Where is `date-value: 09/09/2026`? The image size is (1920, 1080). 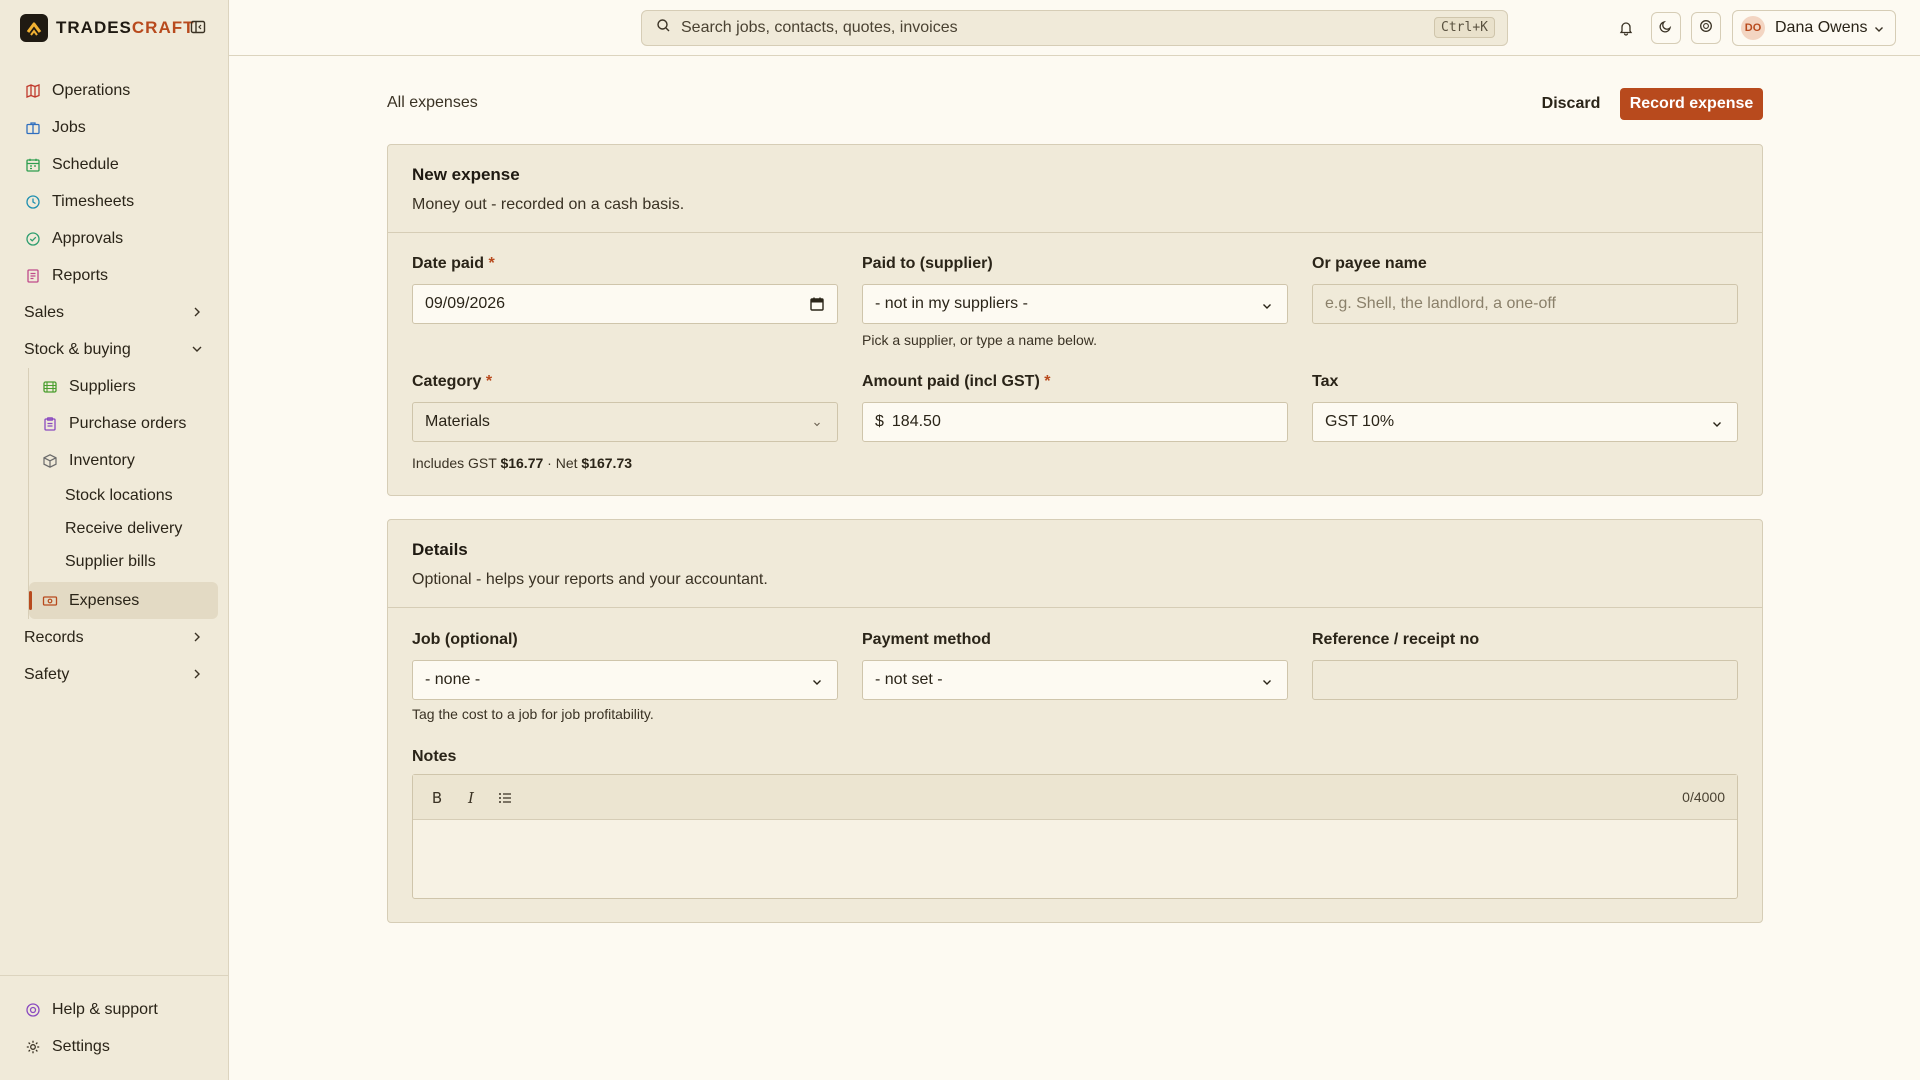
date-value: 09/09/2026 is located at coordinates (465, 303).